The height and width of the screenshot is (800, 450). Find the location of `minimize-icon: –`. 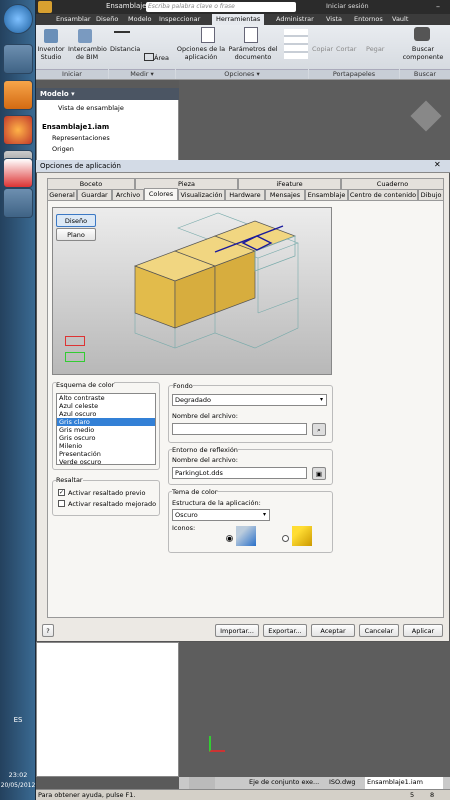

minimize-icon: – is located at coordinates (438, 6).